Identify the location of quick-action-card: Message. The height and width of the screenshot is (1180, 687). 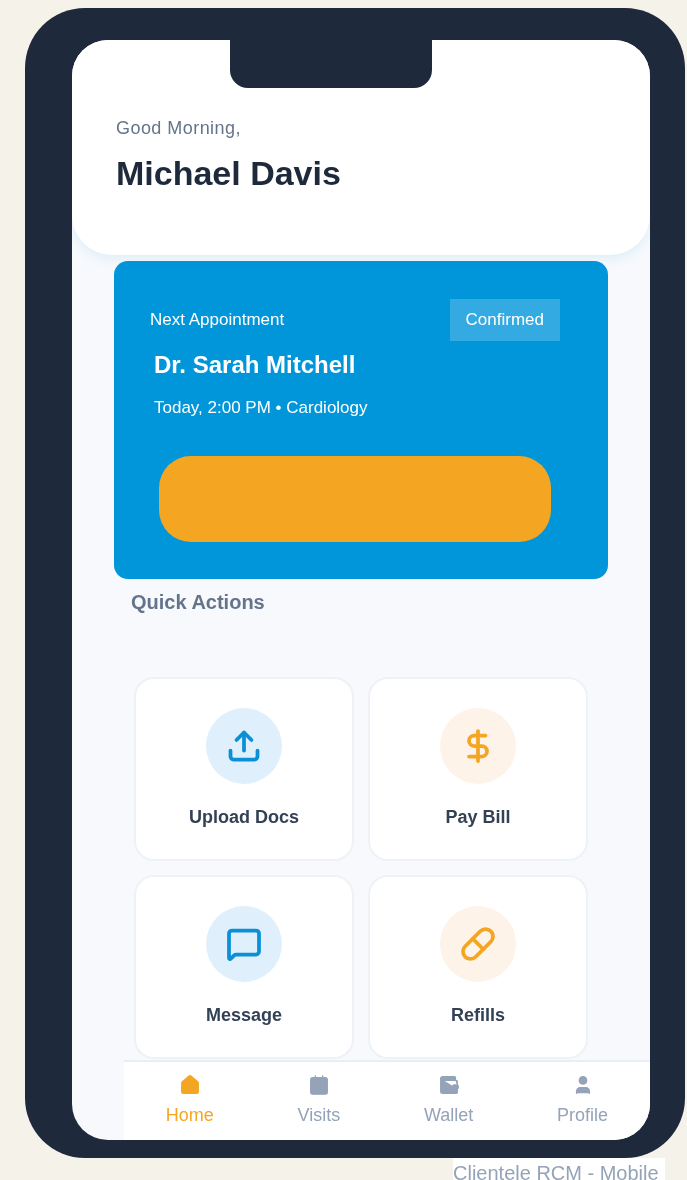
(244, 967).